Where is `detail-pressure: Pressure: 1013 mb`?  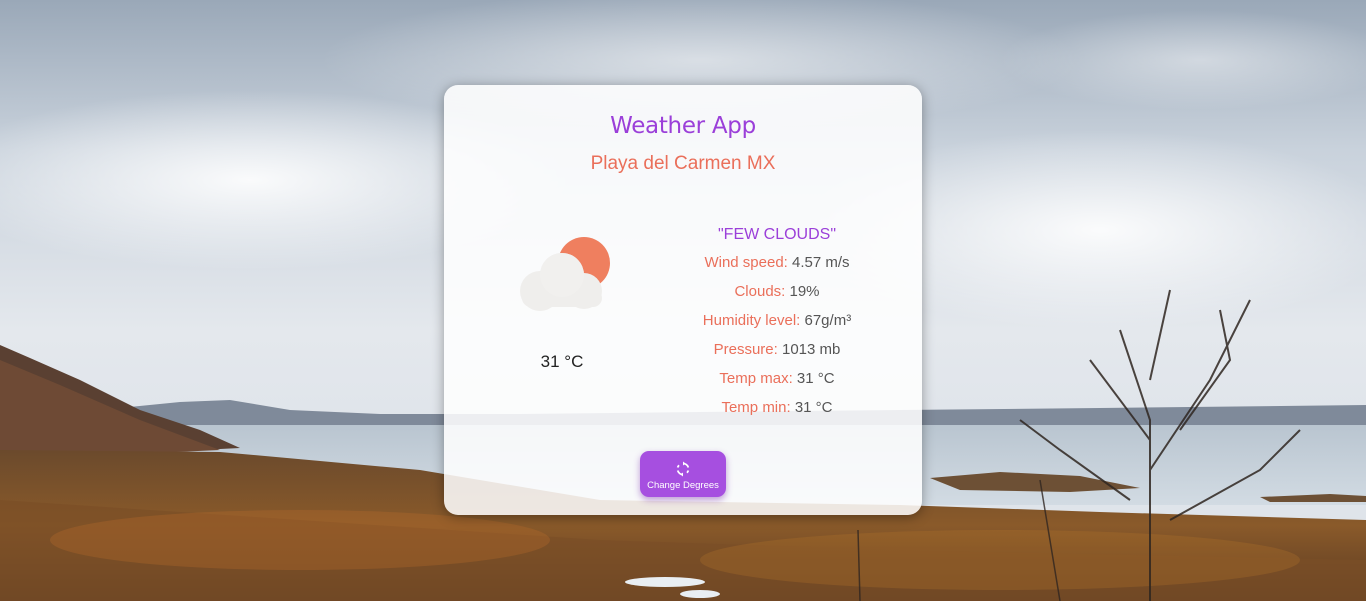
detail-pressure: Pressure: 1013 mb is located at coordinates (777, 354).